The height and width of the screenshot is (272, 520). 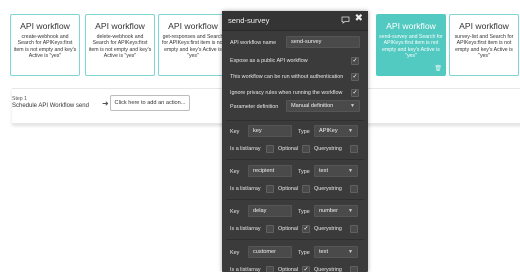 I want to click on param-key-input: key, so click(x=270, y=131).